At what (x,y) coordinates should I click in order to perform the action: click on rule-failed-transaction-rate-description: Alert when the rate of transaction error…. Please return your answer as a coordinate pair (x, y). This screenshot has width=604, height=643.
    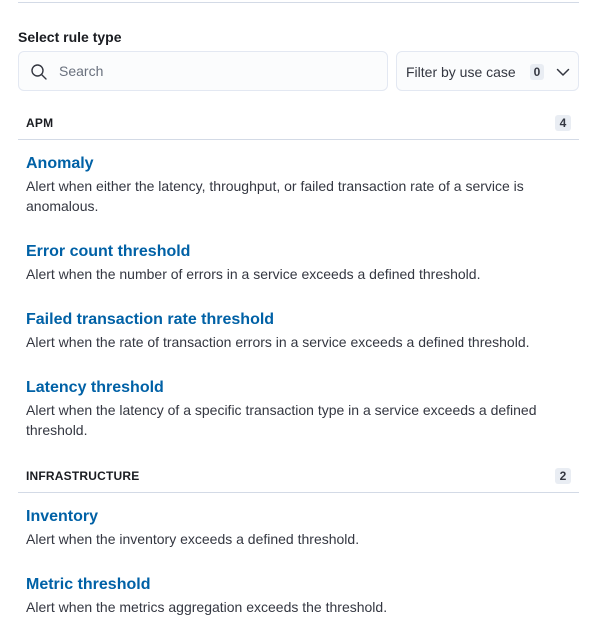
    Looking at the image, I should click on (278, 342).